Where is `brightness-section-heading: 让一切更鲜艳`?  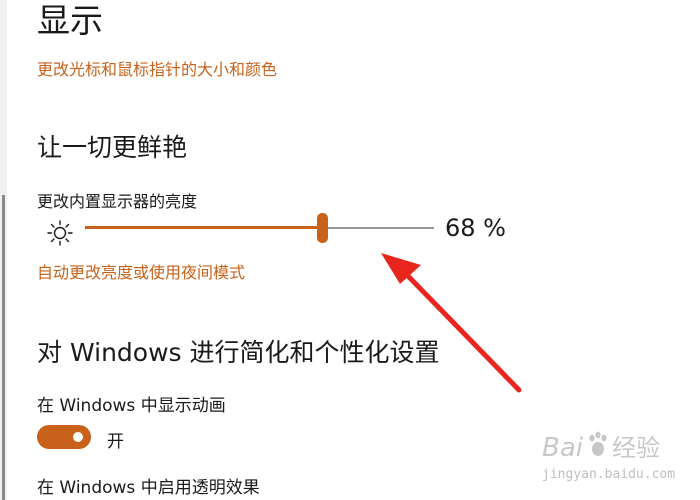 brightness-section-heading: 让一切更鲜艳 is located at coordinates (112, 147).